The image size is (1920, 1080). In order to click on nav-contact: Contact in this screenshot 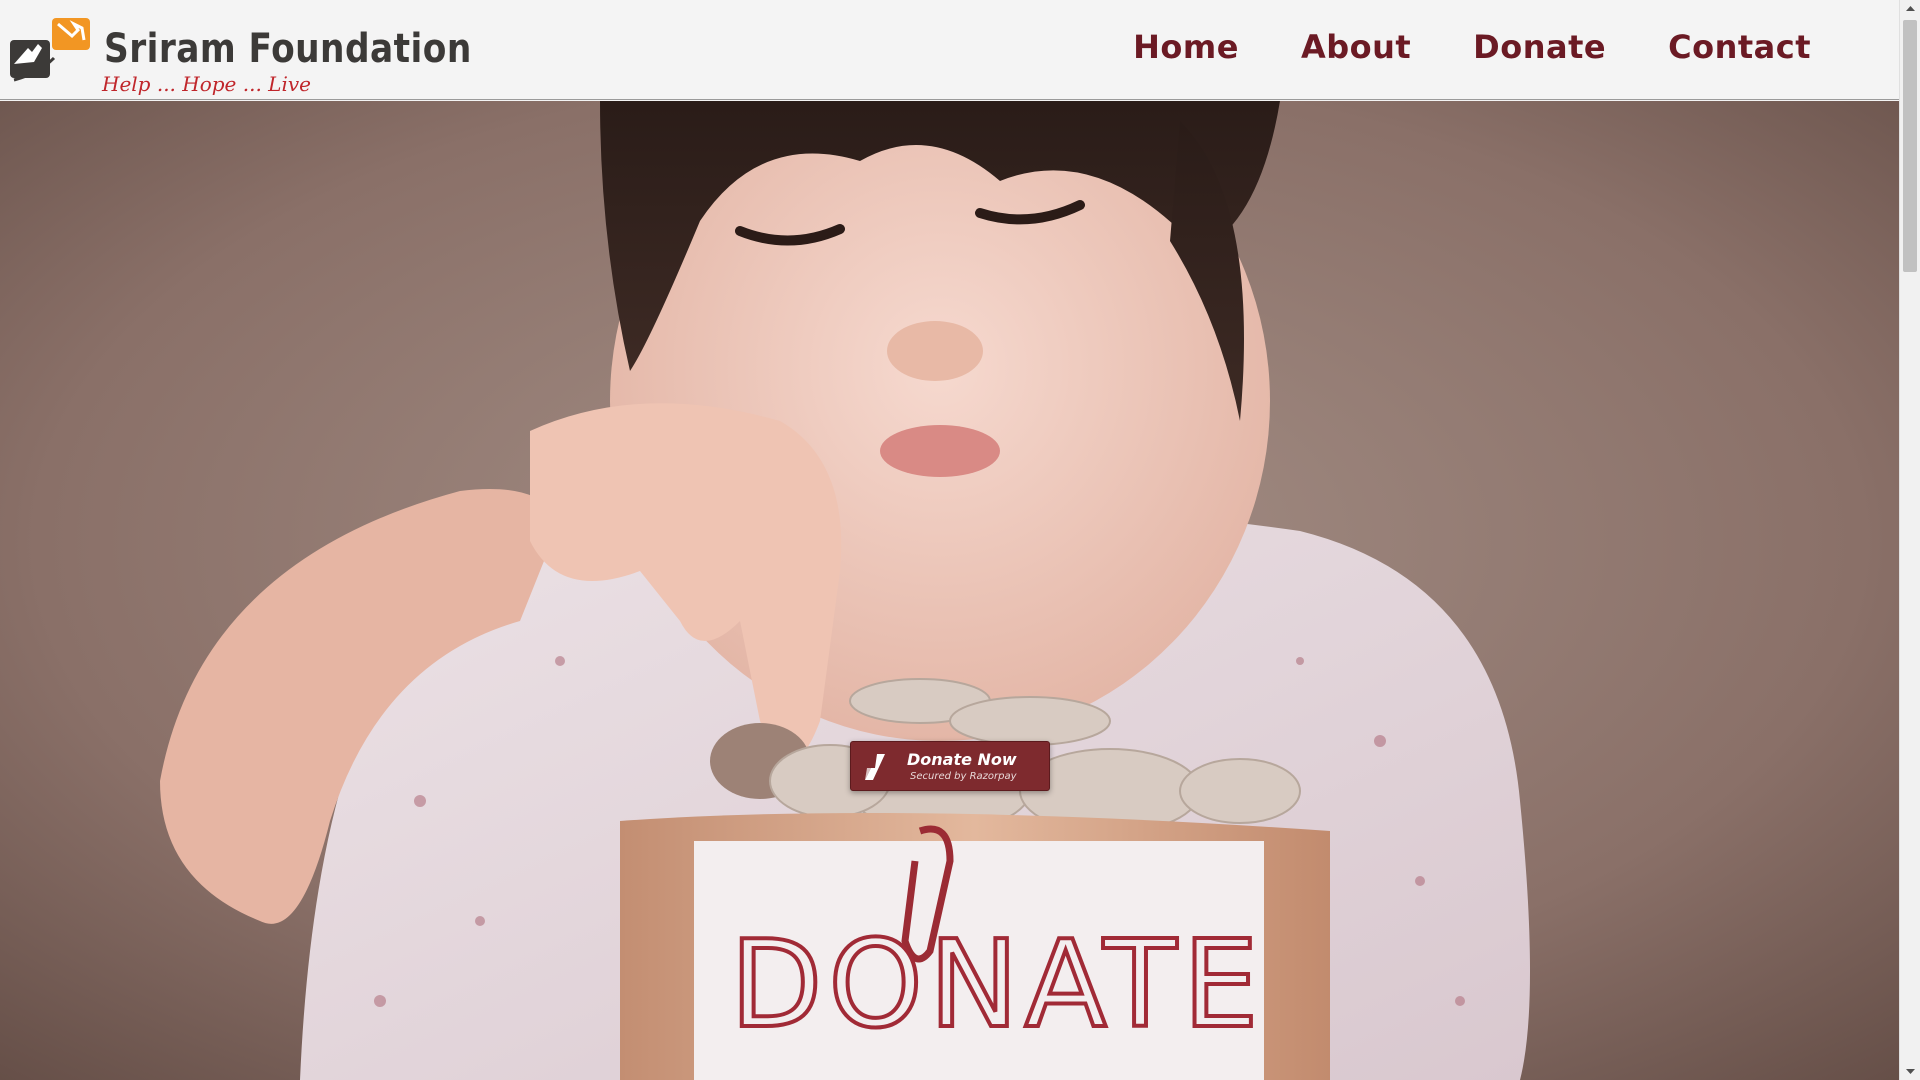, I will do `click(1739, 47)`.